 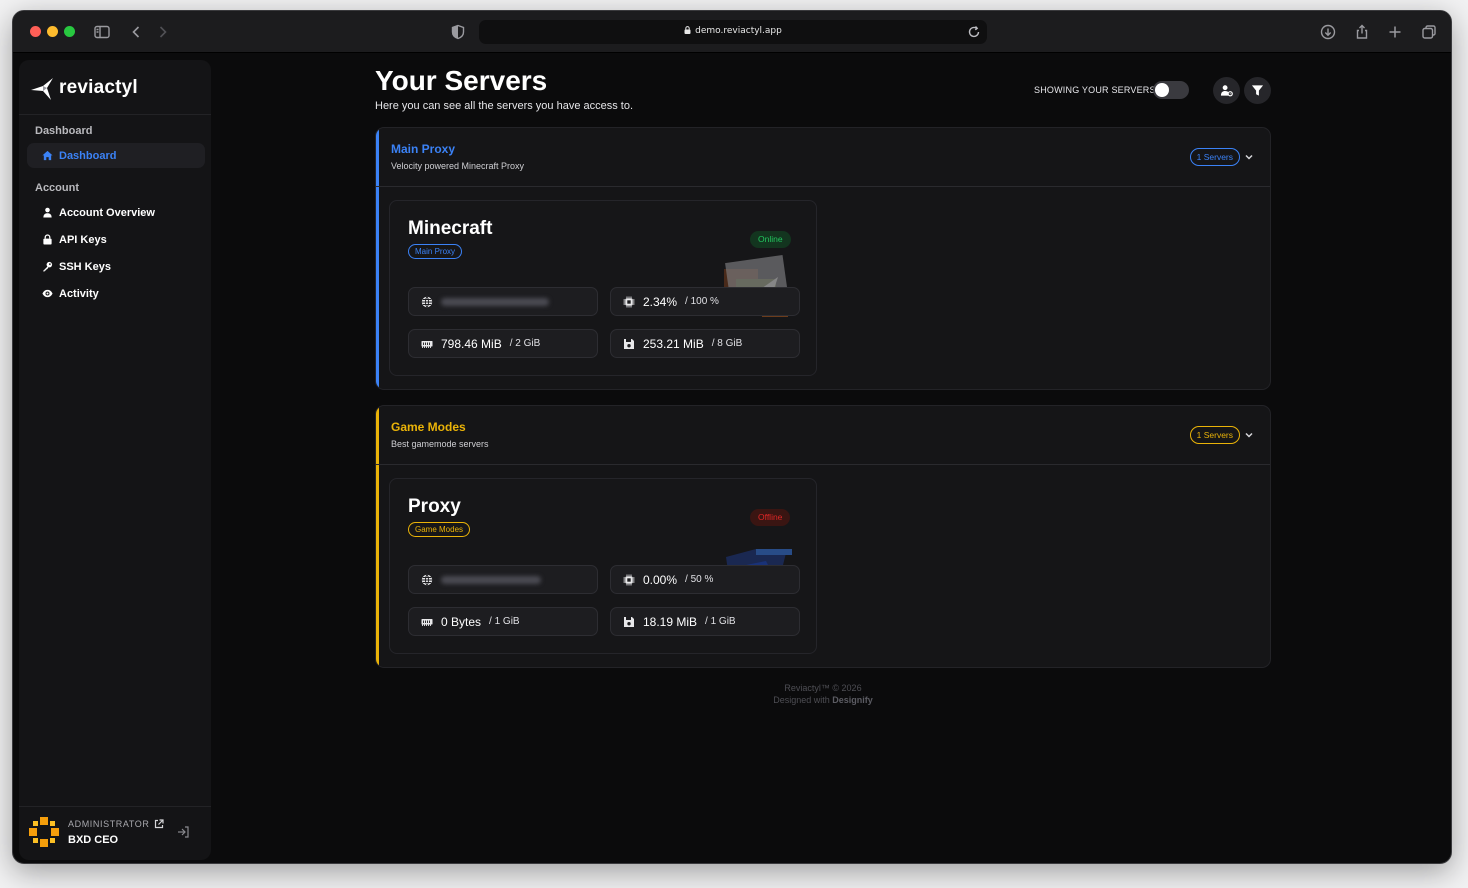 I want to click on eye-icon, so click(x=47, y=293).